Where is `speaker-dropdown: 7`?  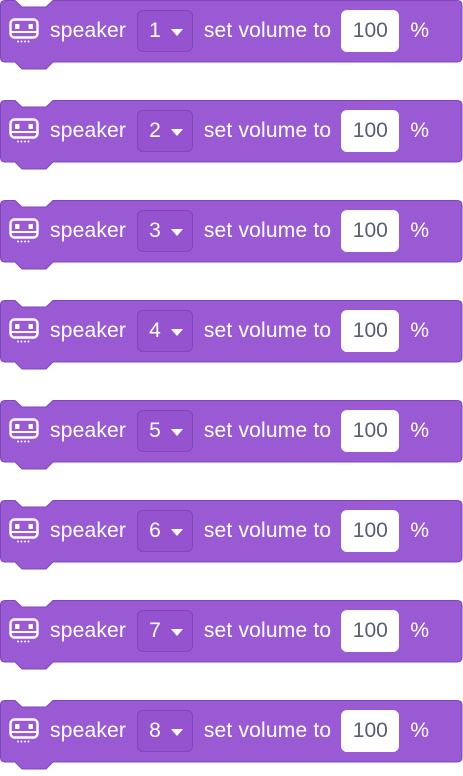
speaker-dropdown: 7 is located at coordinates (165, 631).